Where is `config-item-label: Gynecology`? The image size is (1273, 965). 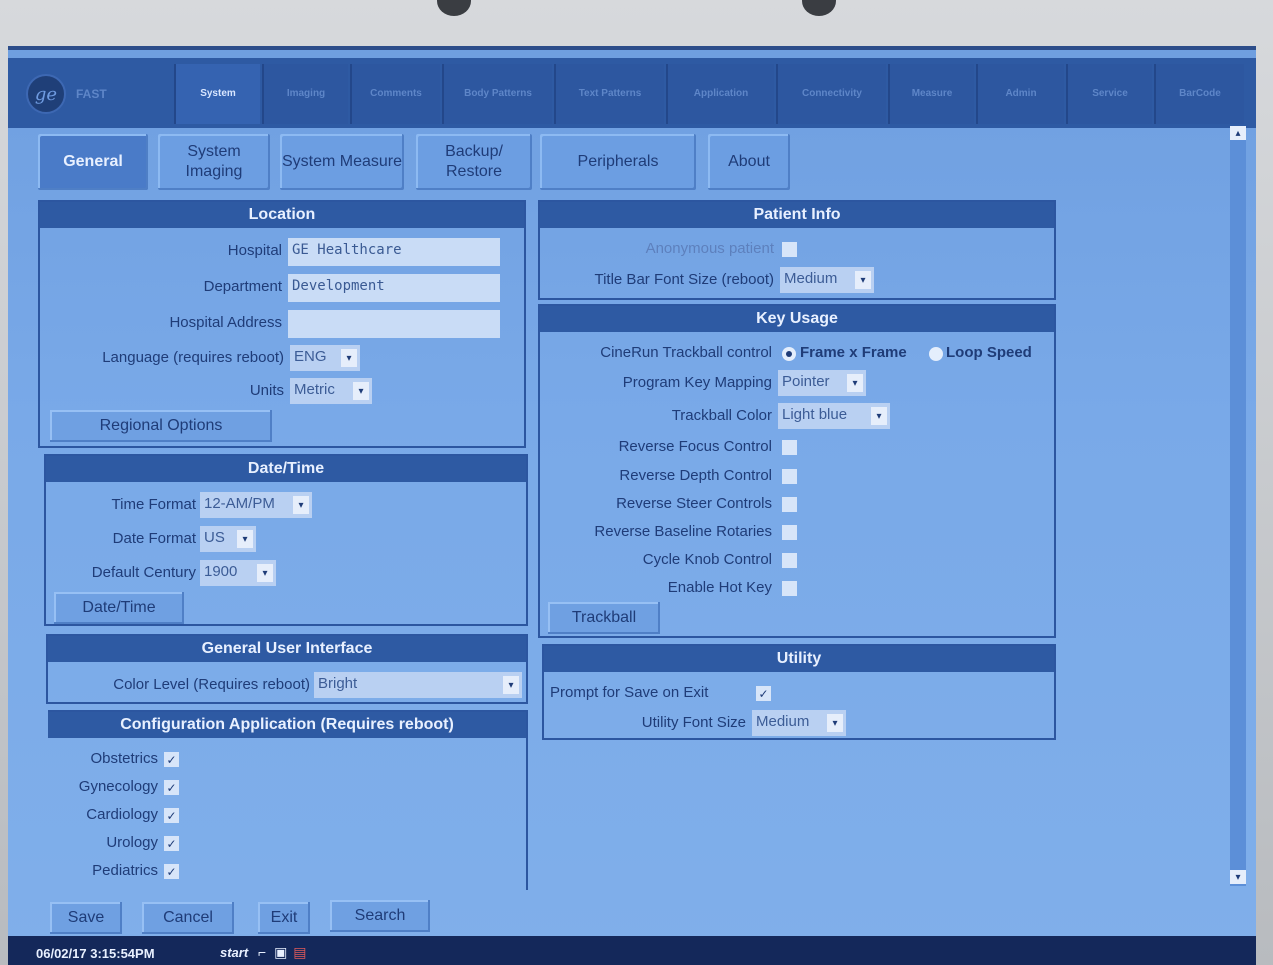
config-item-label: Gynecology is located at coordinates (118, 786).